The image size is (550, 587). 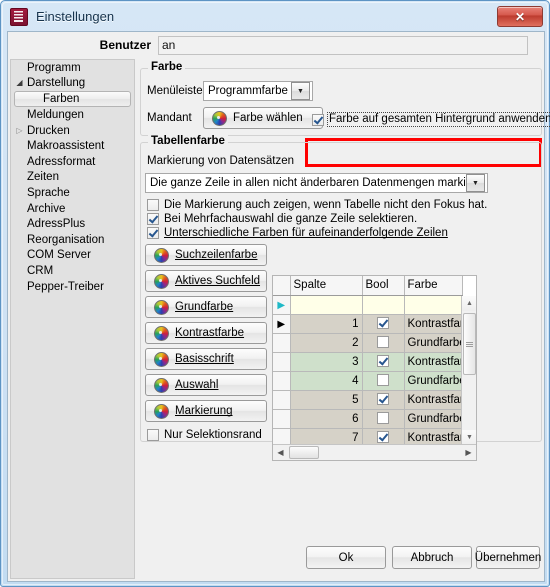 What do you see at coordinates (72, 271) in the screenshot?
I see `sidebar-item-crm: CRM` at bounding box center [72, 271].